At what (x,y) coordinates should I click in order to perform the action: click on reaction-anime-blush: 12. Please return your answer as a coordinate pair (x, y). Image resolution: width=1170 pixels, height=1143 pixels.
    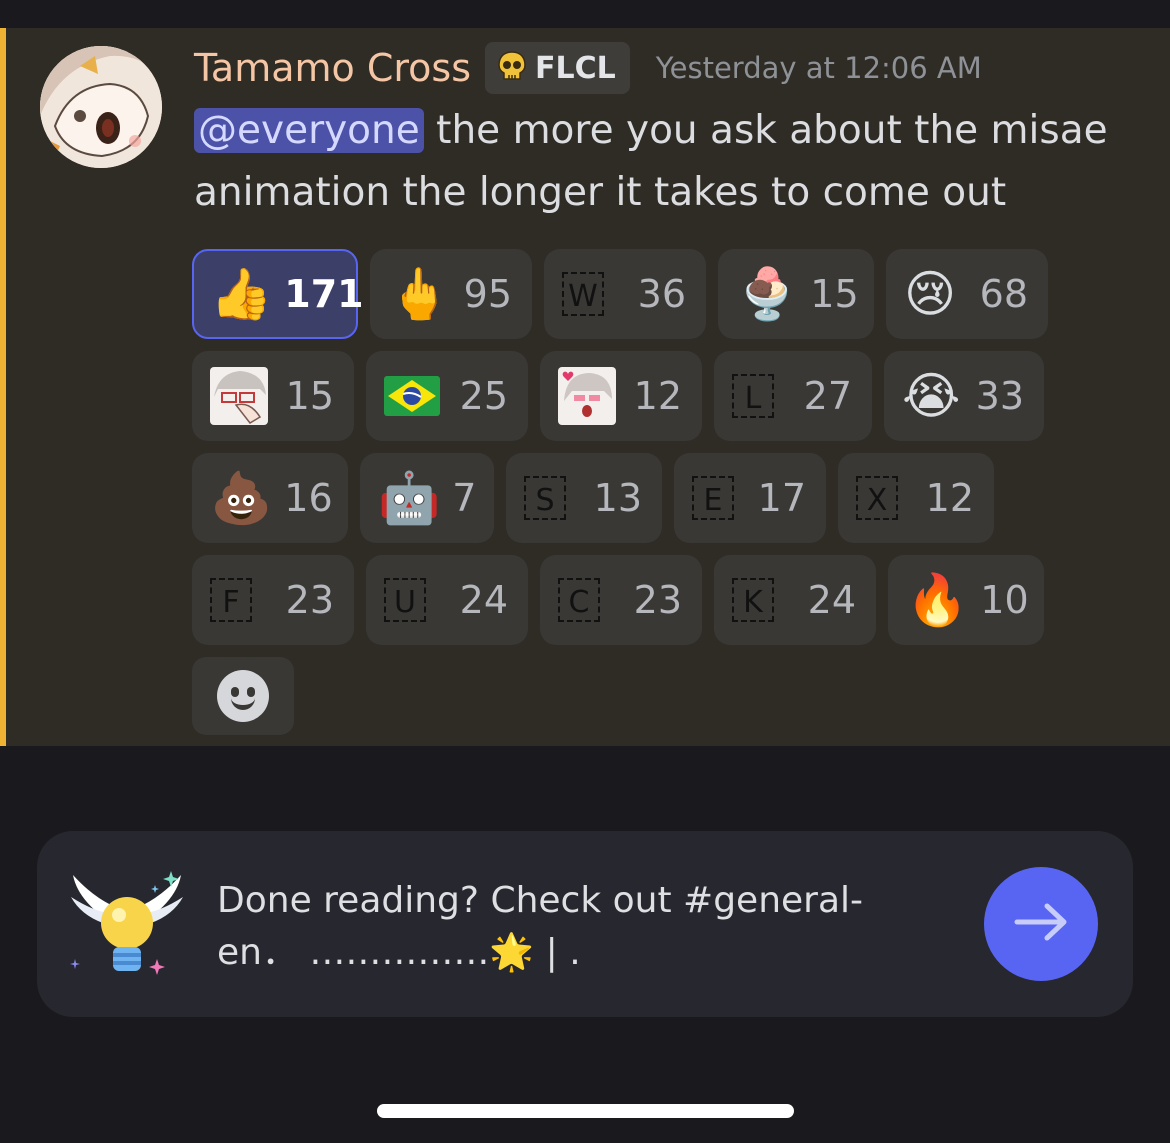
    Looking at the image, I should click on (621, 396).